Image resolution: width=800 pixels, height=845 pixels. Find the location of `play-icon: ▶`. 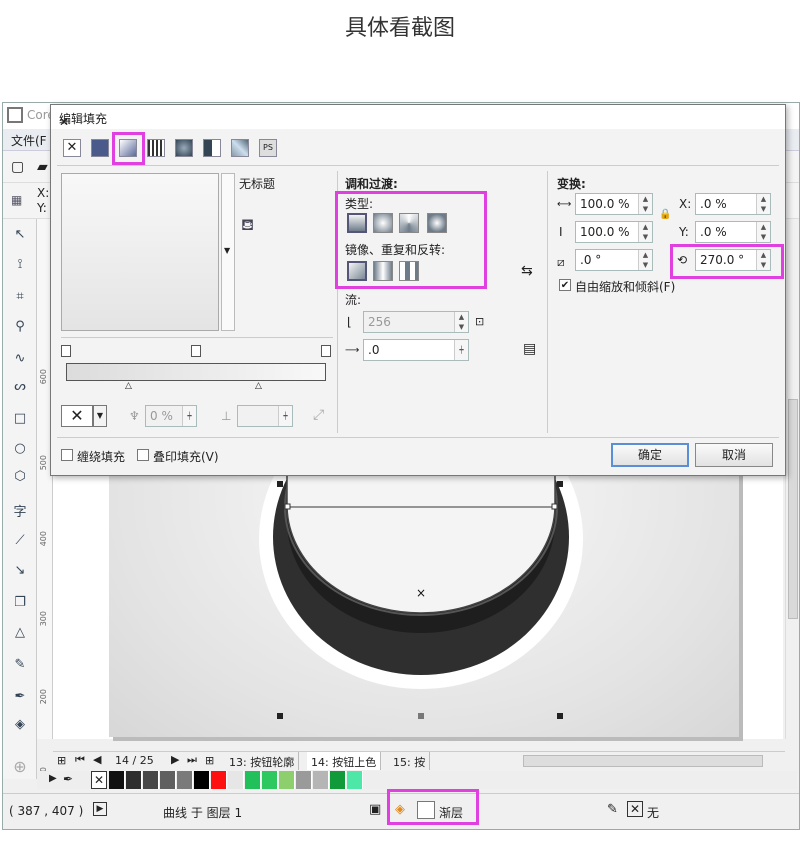

play-icon: ▶ is located at coordinates (100, 809).